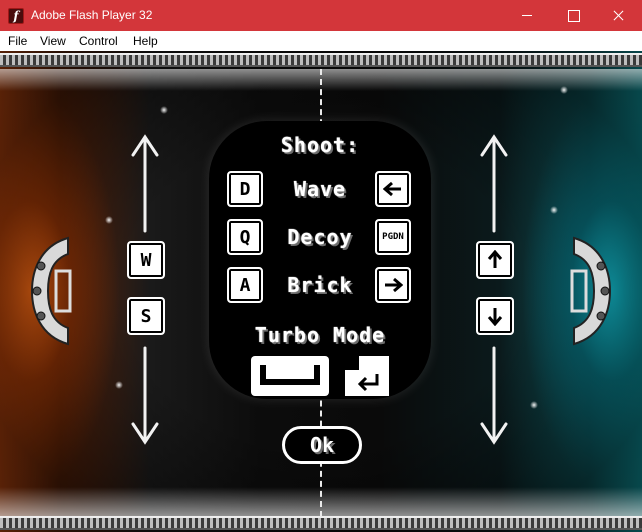  What do you see at coordinates (145, 395) in the screenshot?
I see `left-down-arrow-icon` at bounding box center [145, 395].